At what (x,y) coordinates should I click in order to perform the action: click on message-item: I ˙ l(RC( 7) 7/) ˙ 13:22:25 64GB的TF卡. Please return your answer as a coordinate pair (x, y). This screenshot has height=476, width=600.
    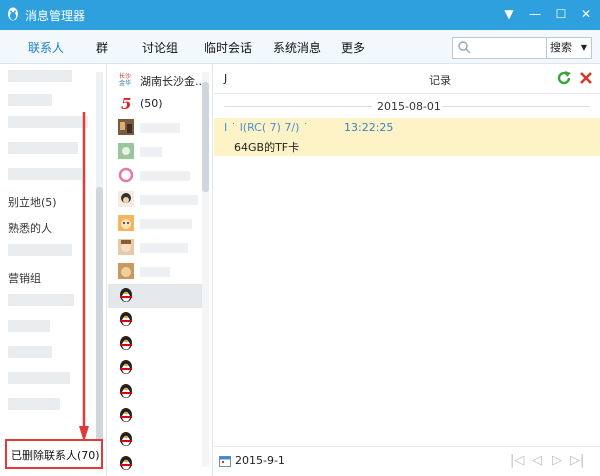
    Looking at the image, I should click on (407, 137).